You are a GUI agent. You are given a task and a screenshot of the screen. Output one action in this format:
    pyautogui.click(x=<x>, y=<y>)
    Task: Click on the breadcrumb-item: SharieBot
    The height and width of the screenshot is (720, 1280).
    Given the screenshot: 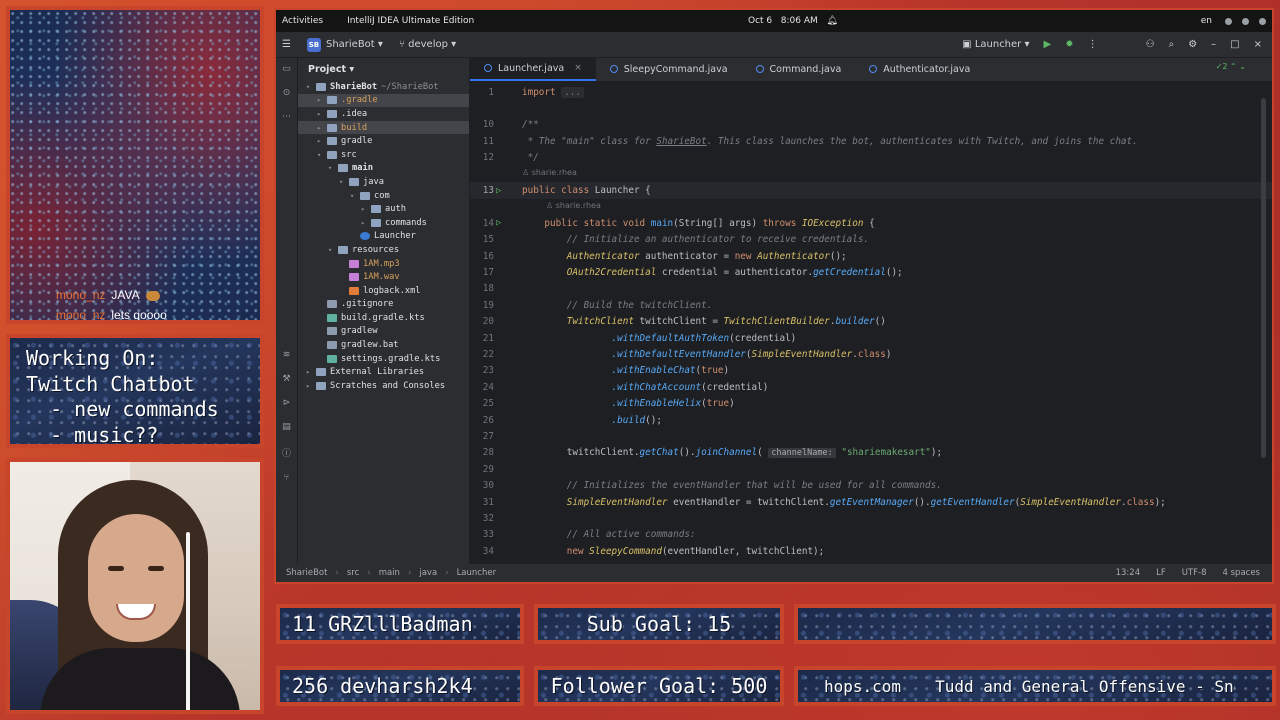 What is the action you would take?
    pyautogui.click(x=306, y=573)
    